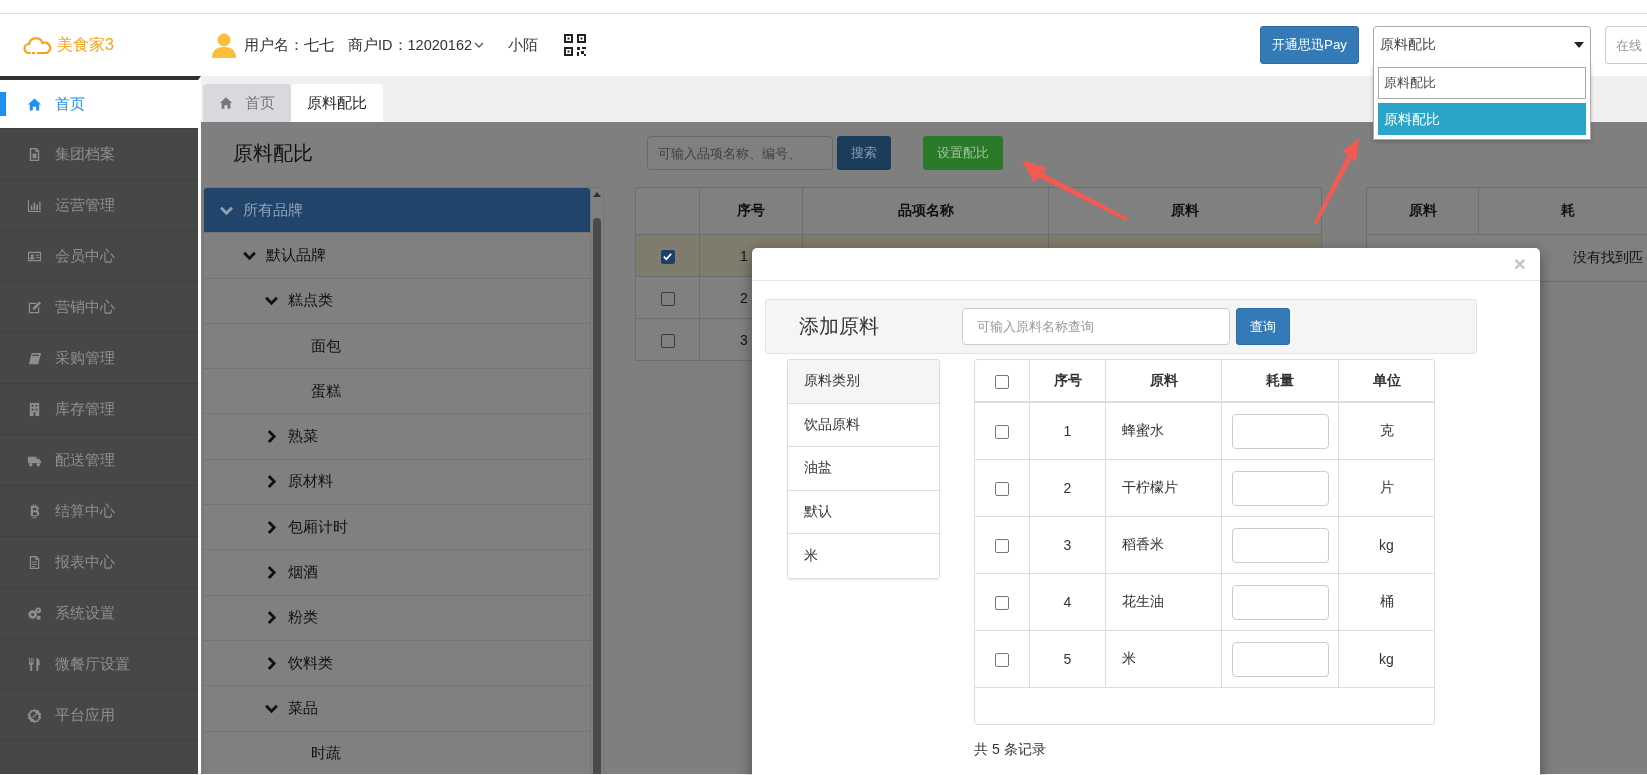  What do you see at coordinates (740, 153) in the screenshot?
I see `search-field: 可输入品项名称、编号、` at bounding box center [740, 153].